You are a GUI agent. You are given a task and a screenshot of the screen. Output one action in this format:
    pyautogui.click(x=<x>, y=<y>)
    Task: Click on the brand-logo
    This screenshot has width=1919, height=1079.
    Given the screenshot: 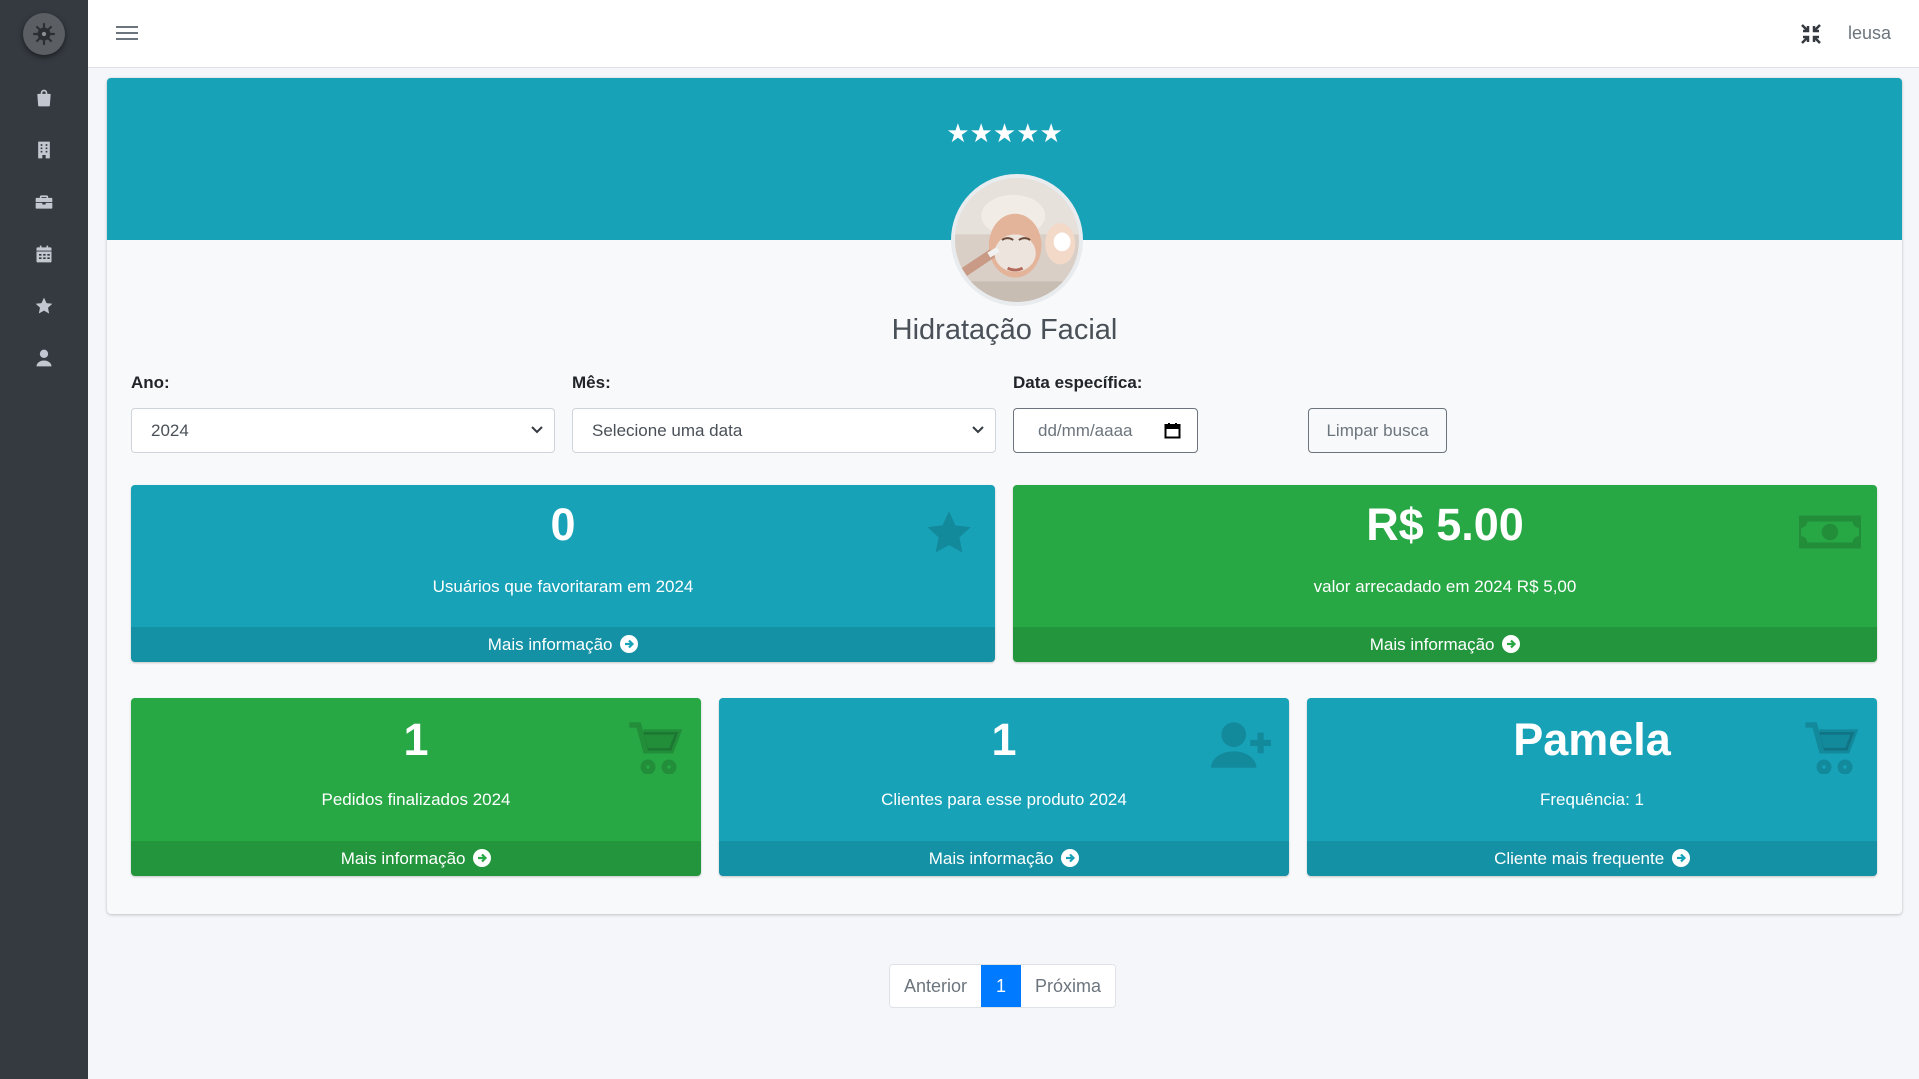 What is the action you would take?
    pyautogui.click(x=44, y=34)
    